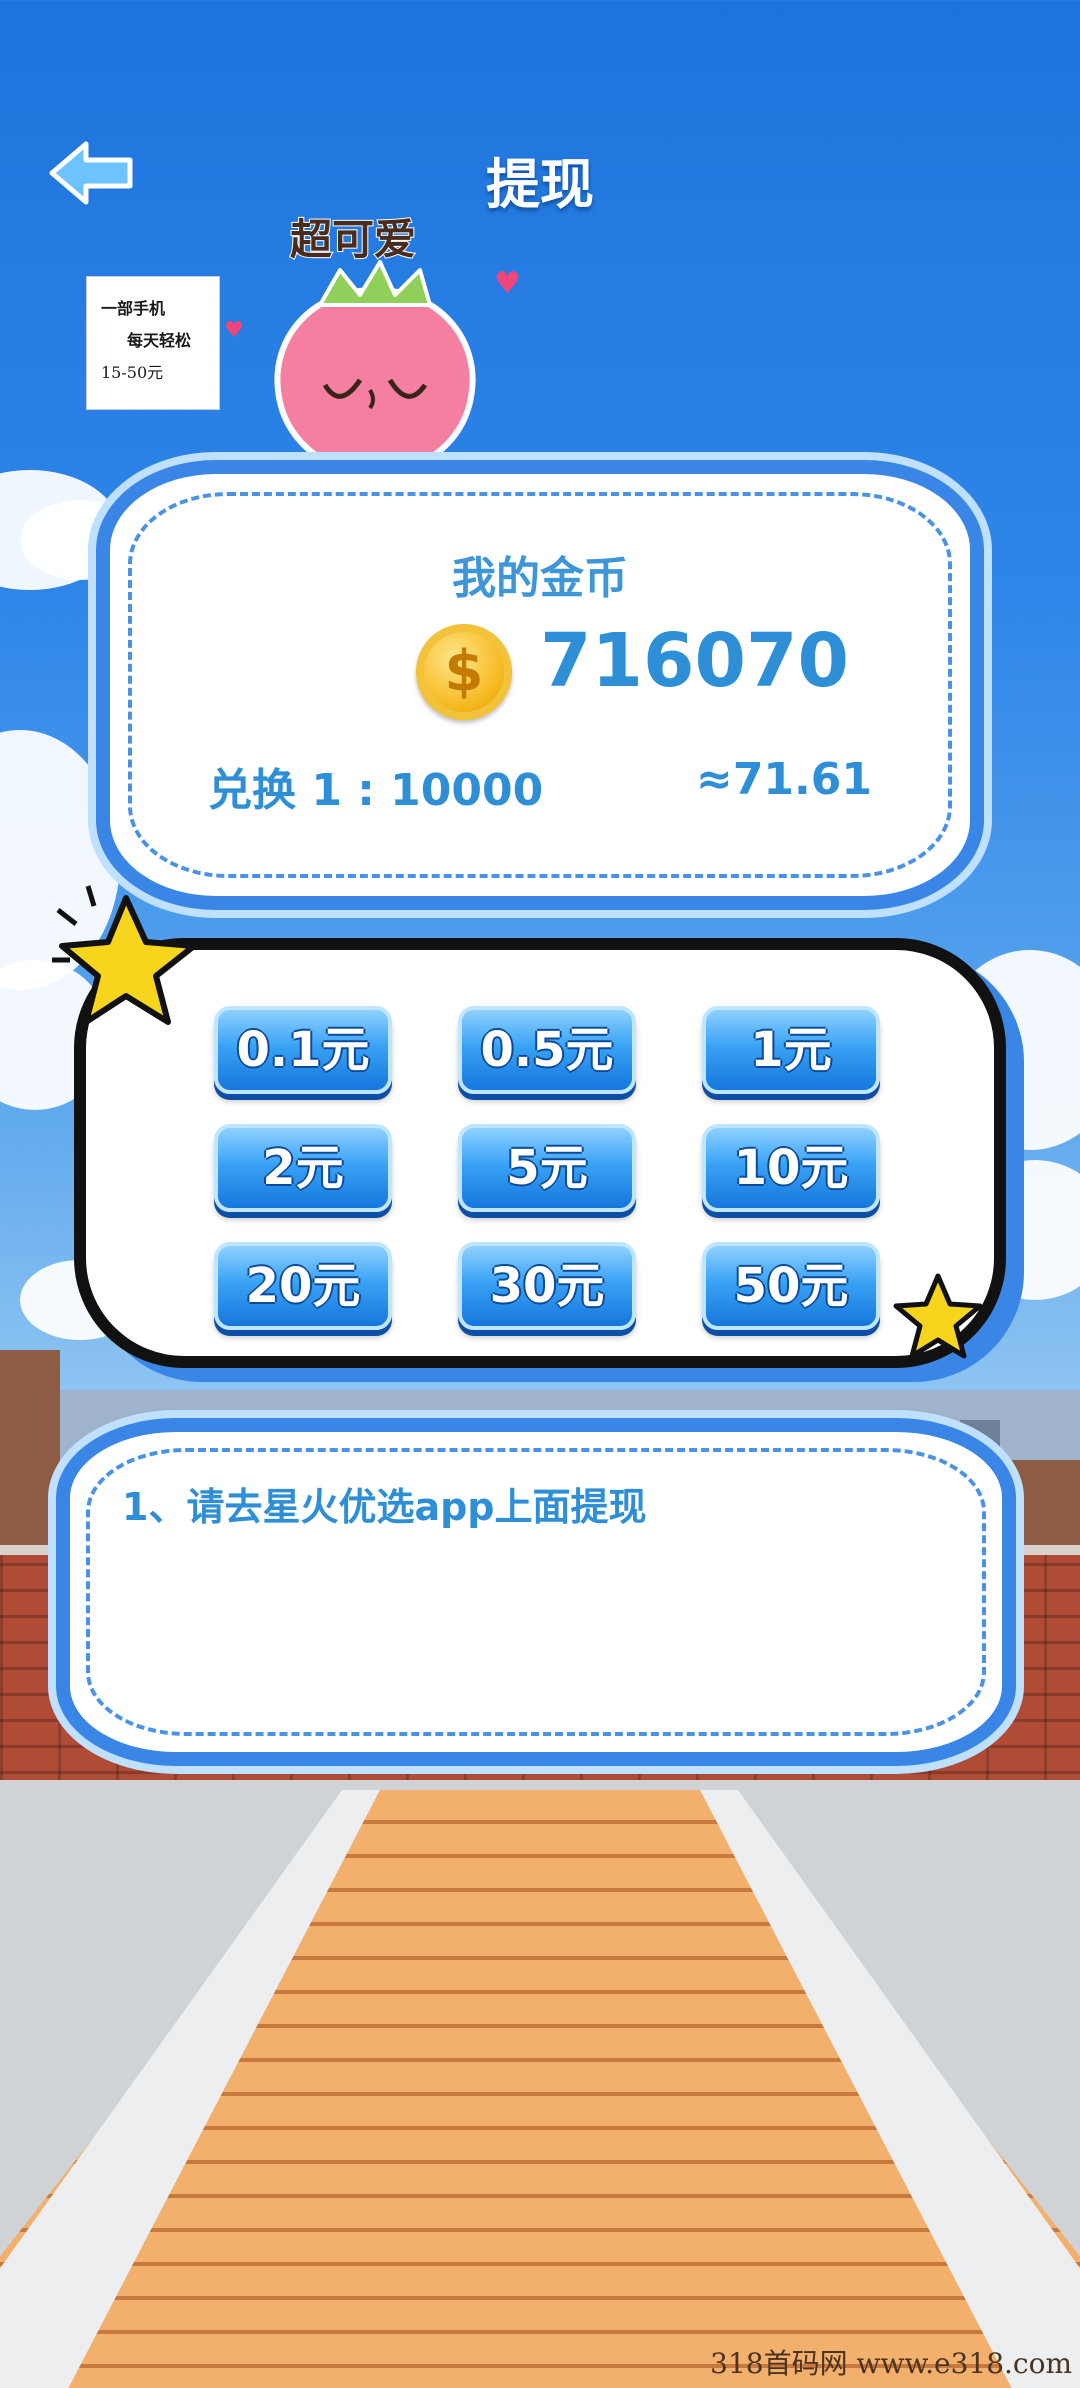 The width and height of the screenshot is (1080, 2388). I want to click on amount-options: 0.1元 0.5元 1元 2元 5元 10元 20元 30元 50元, so click(549, 1168).